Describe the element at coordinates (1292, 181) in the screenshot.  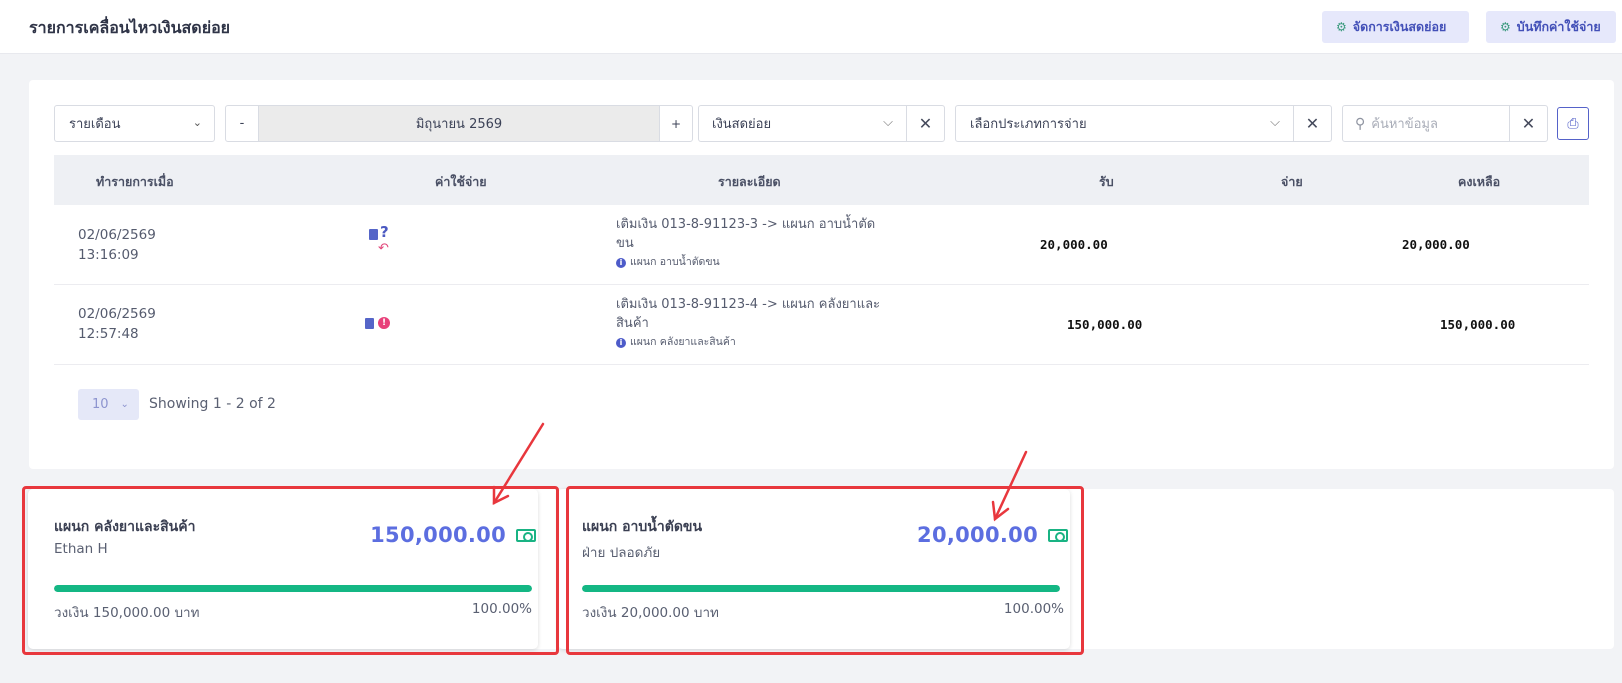
I see `column-header-pay: จ่าย` at that location.